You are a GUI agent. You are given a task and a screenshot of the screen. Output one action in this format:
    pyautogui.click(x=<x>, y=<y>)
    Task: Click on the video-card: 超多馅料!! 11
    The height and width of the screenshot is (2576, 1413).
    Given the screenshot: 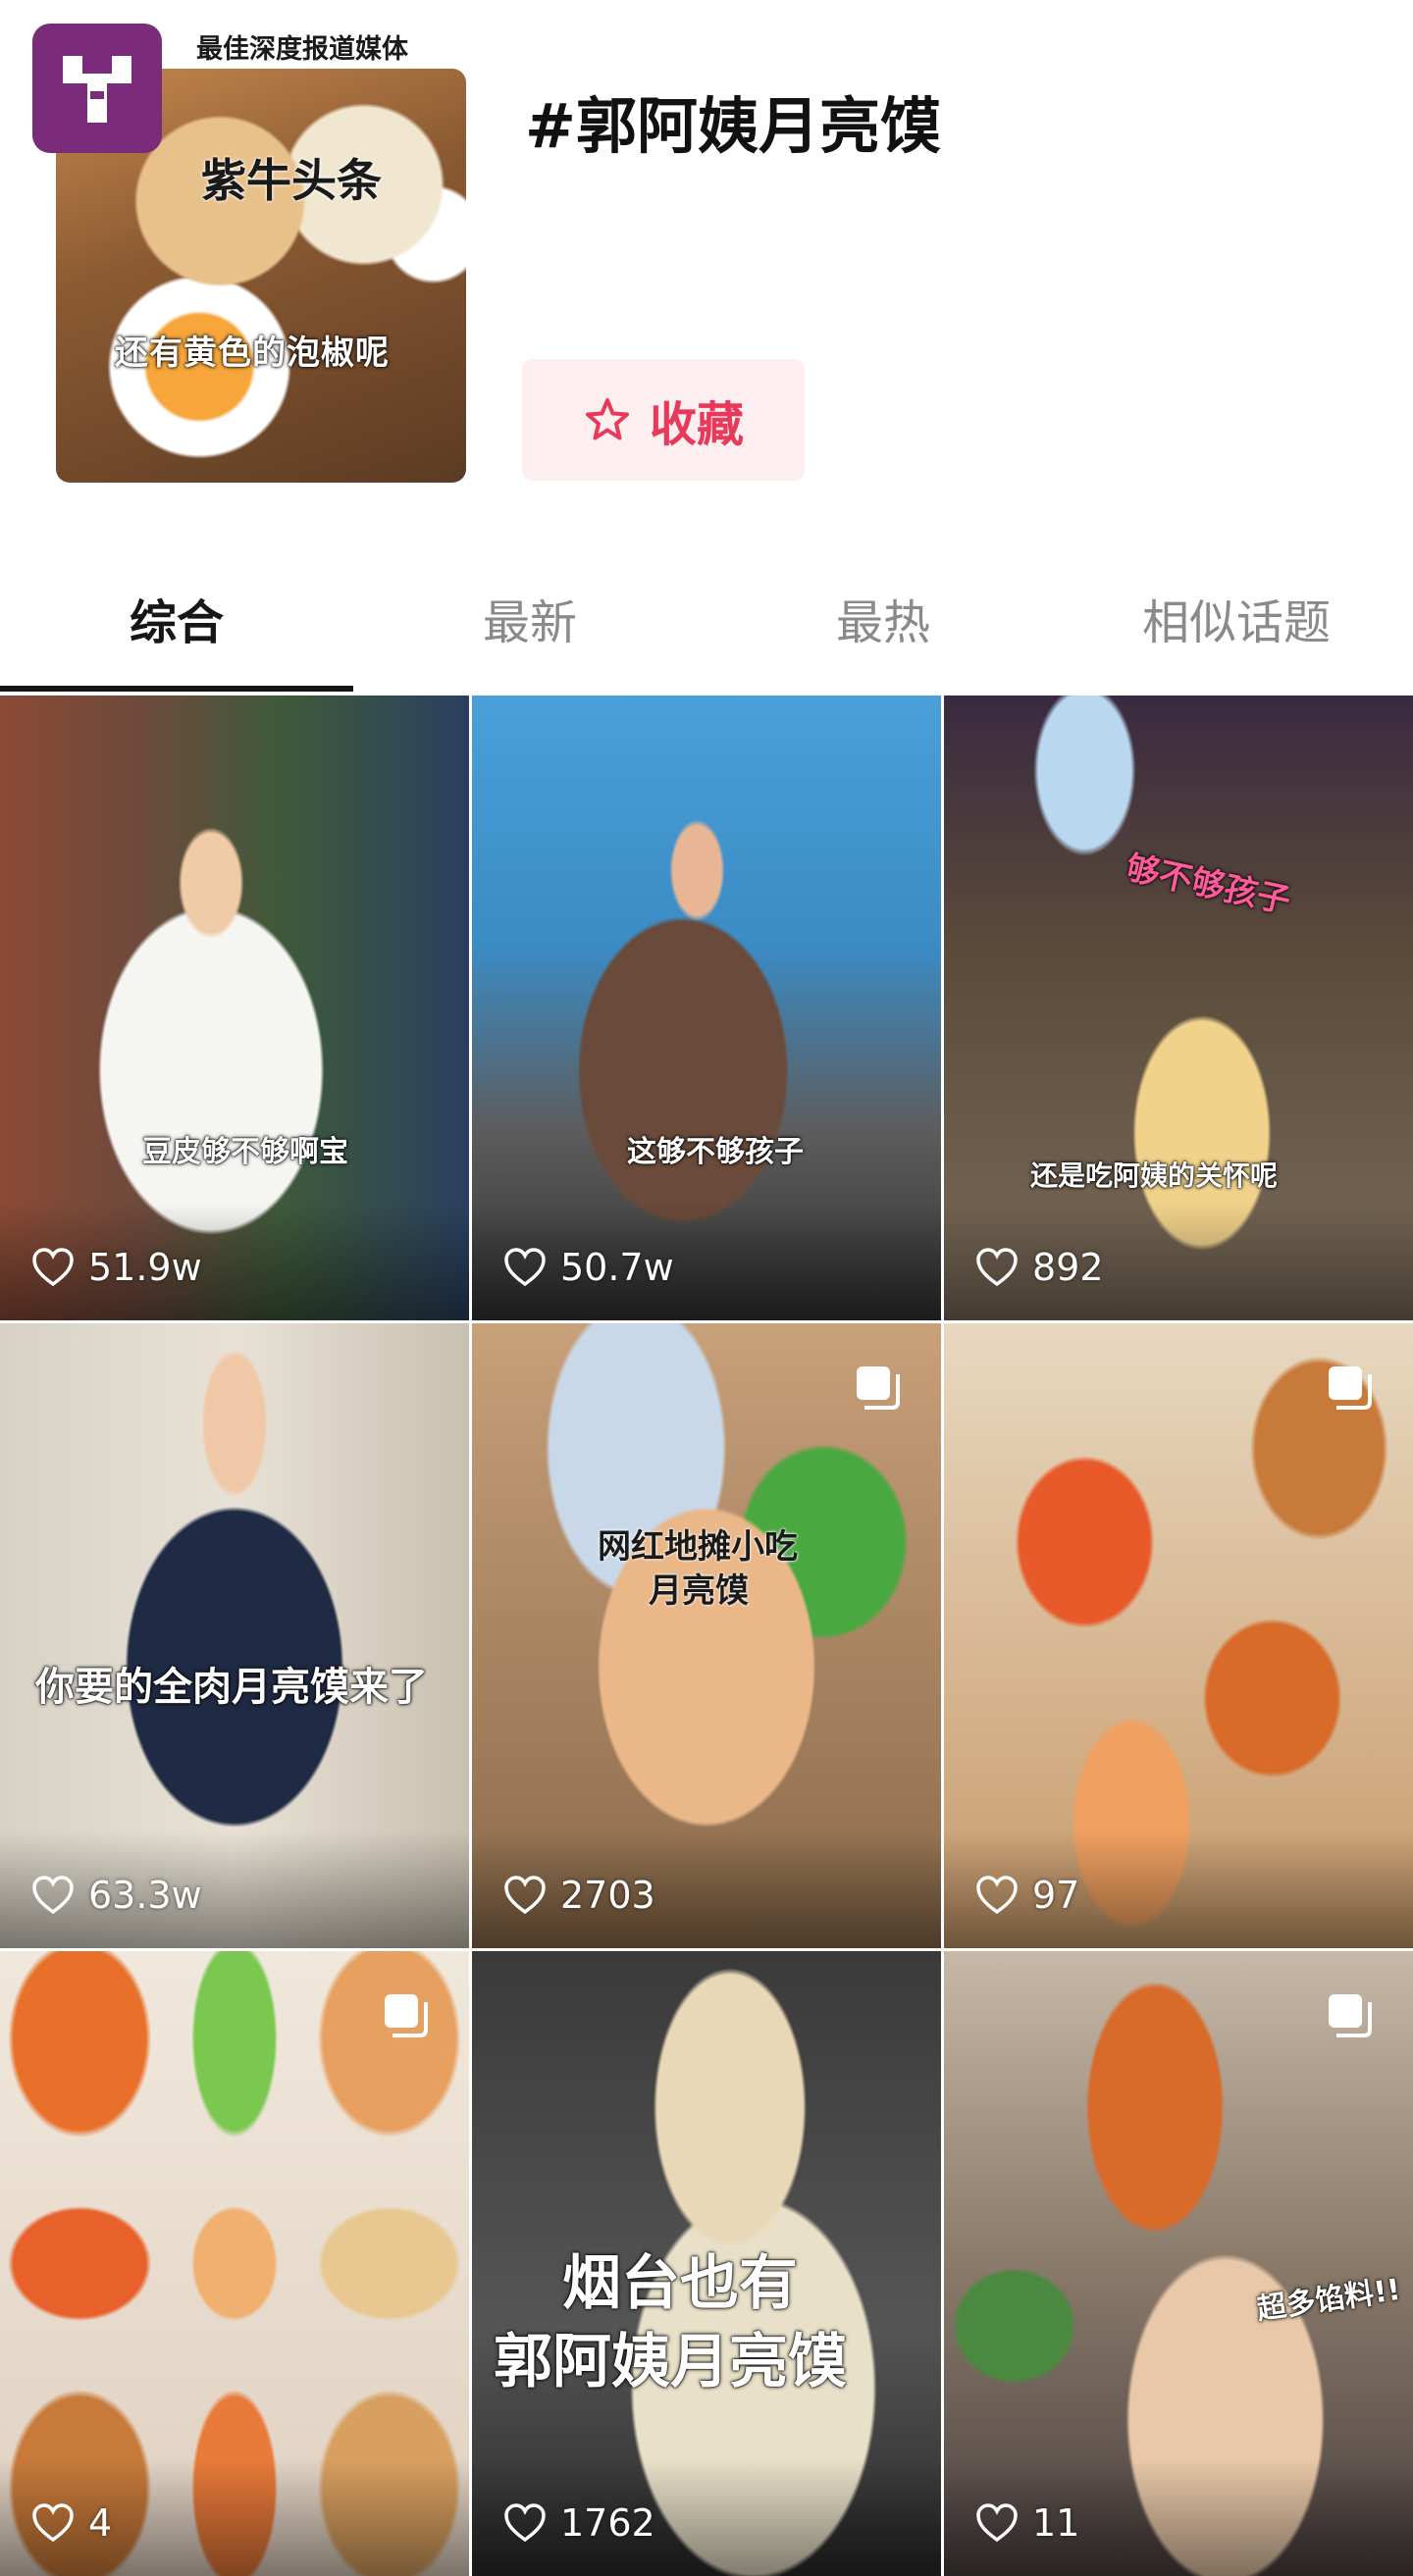 What is the action you would take?
    pyautogui.click(x=1178, y=2263)
    